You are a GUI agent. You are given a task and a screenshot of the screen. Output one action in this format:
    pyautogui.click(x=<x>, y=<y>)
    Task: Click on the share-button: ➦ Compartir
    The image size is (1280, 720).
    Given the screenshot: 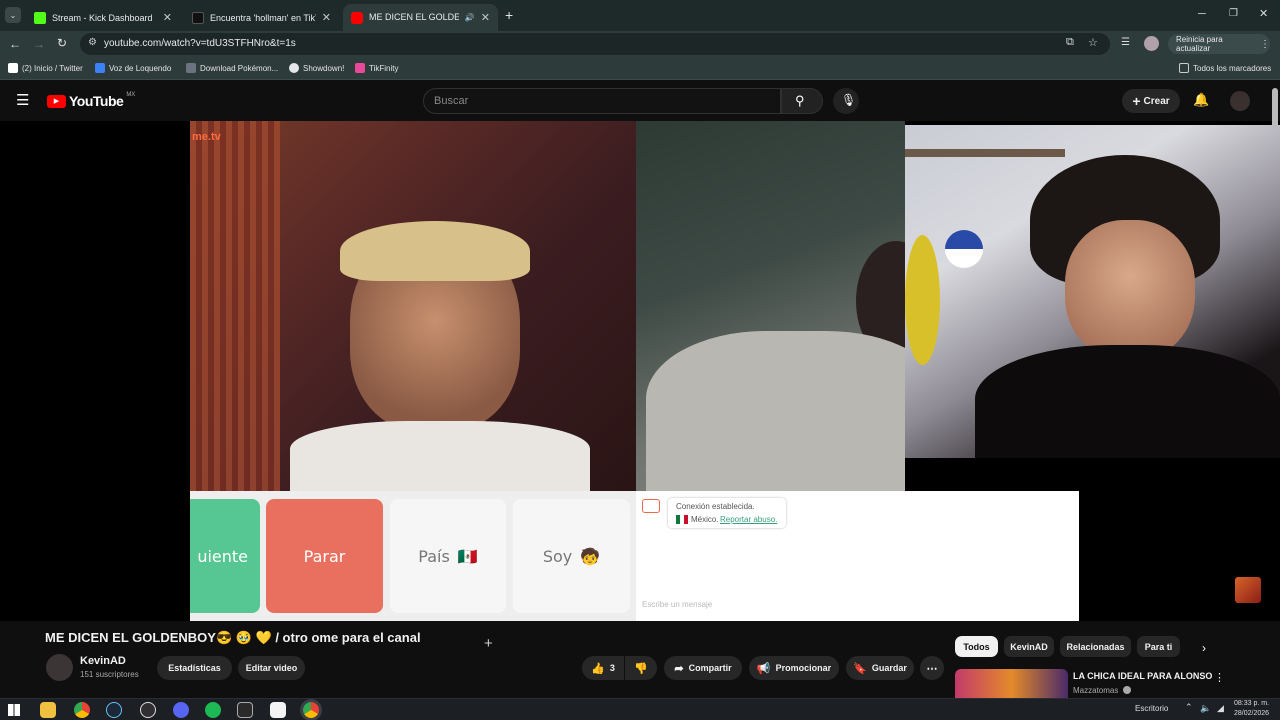 What is the action you would take?
    pyautogui.click(x=703, y=668)
    